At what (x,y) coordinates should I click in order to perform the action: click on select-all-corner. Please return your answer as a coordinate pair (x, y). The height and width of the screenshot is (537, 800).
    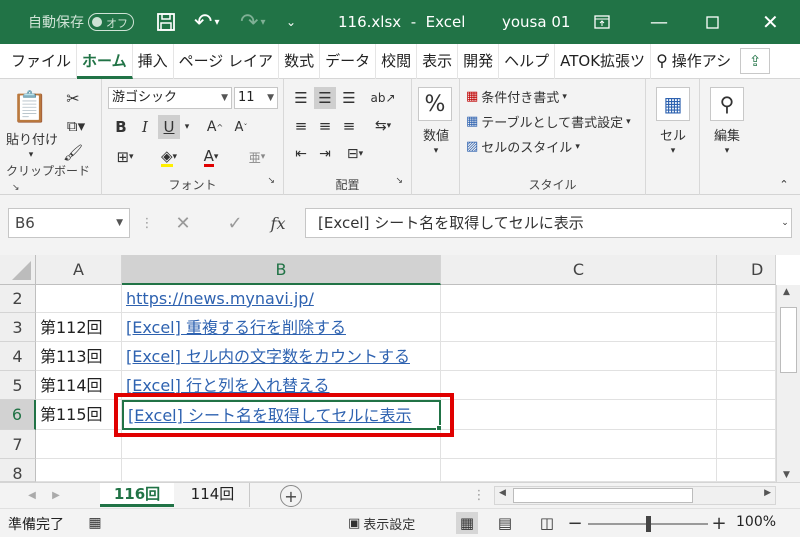
    Looking at the image, I should click on (18, 270).